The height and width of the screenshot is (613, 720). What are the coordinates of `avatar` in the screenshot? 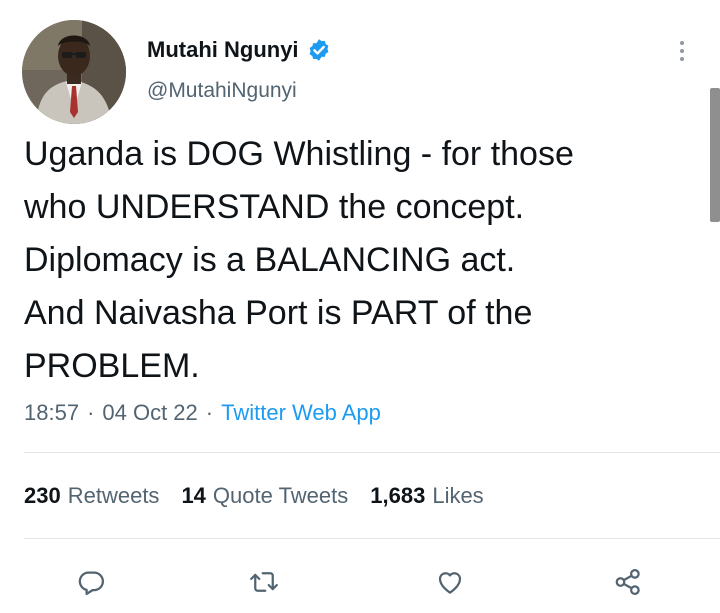 It's located at (74, 72).